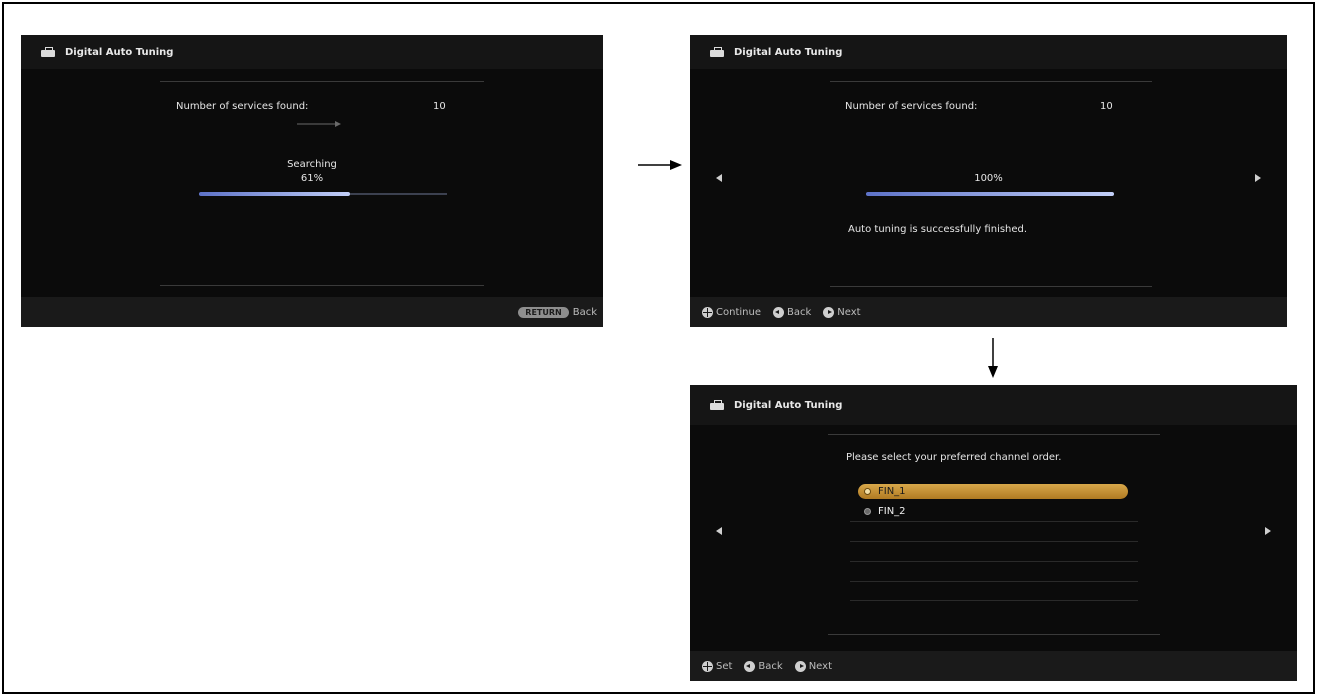 The width and height of the screenshot is (1319, 698). What do you see at coordinates (1268, 531) in the screenshot?
I see `nav-right-arrow-icon` at bounding box center [1268, 531].